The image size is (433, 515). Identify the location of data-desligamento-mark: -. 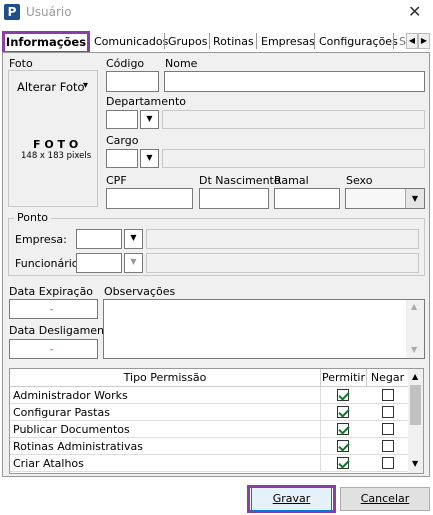
(52, 350).